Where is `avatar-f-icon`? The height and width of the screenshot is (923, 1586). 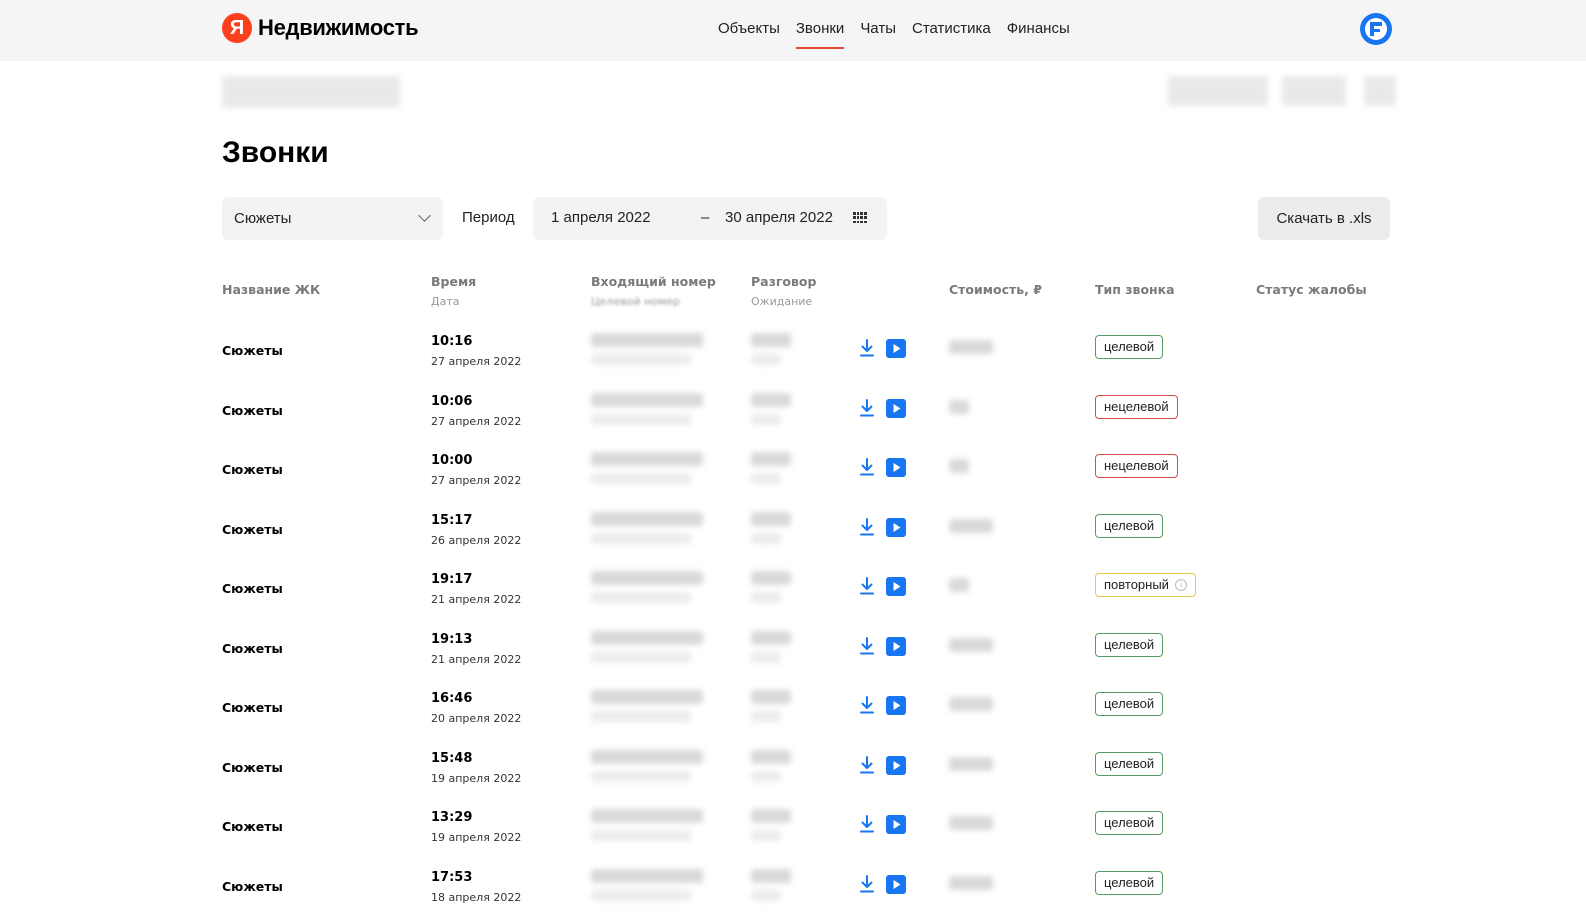
avatar-f-icon is located at coordinates (1376, 29).